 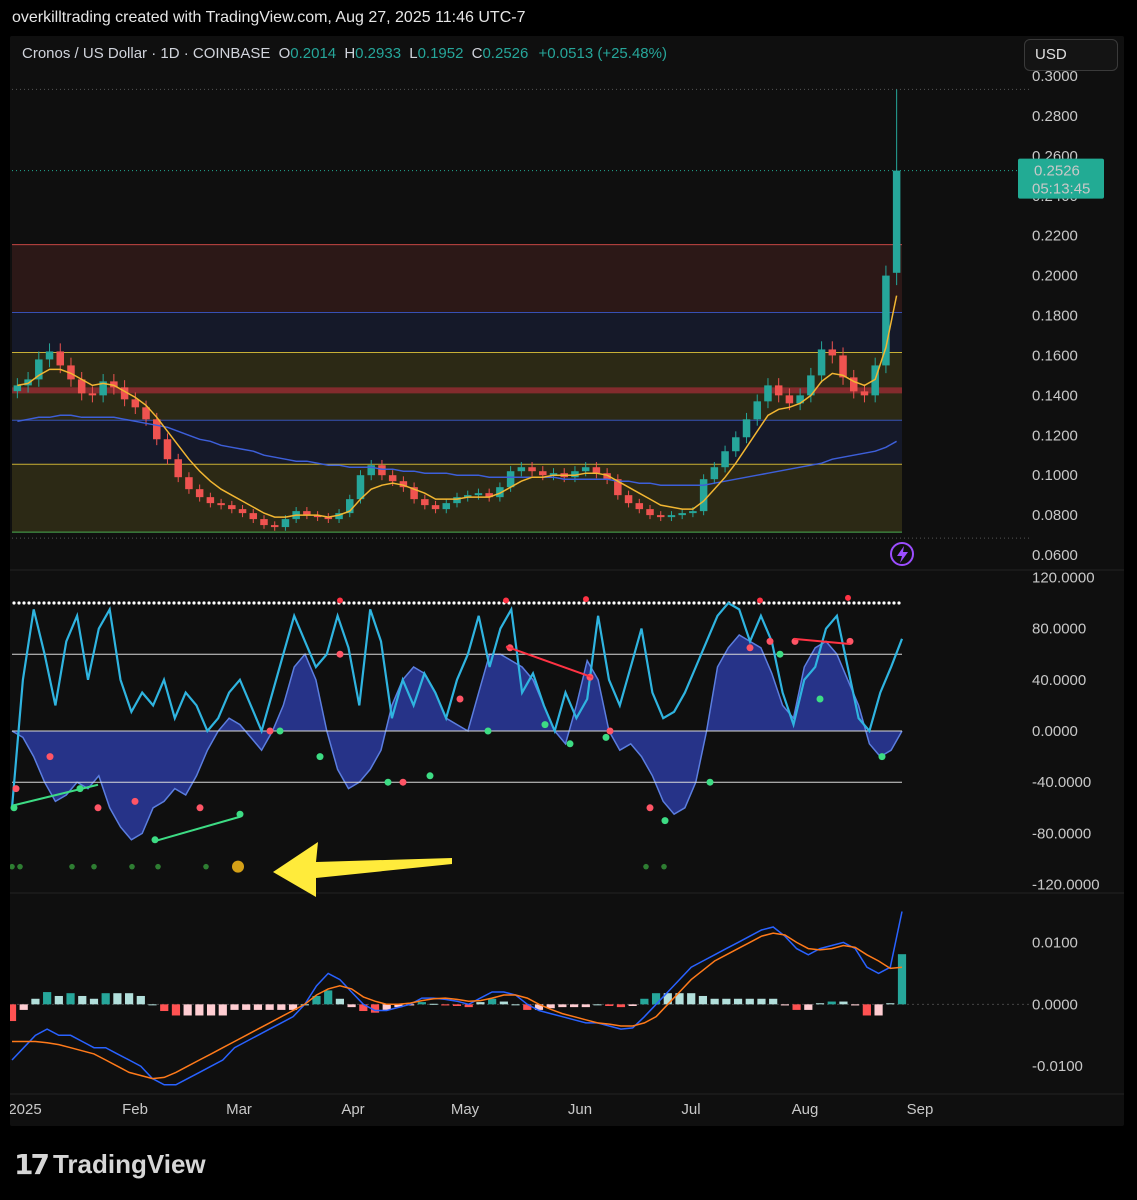 I want to click on close-label: C, so click(x=477, y=53).